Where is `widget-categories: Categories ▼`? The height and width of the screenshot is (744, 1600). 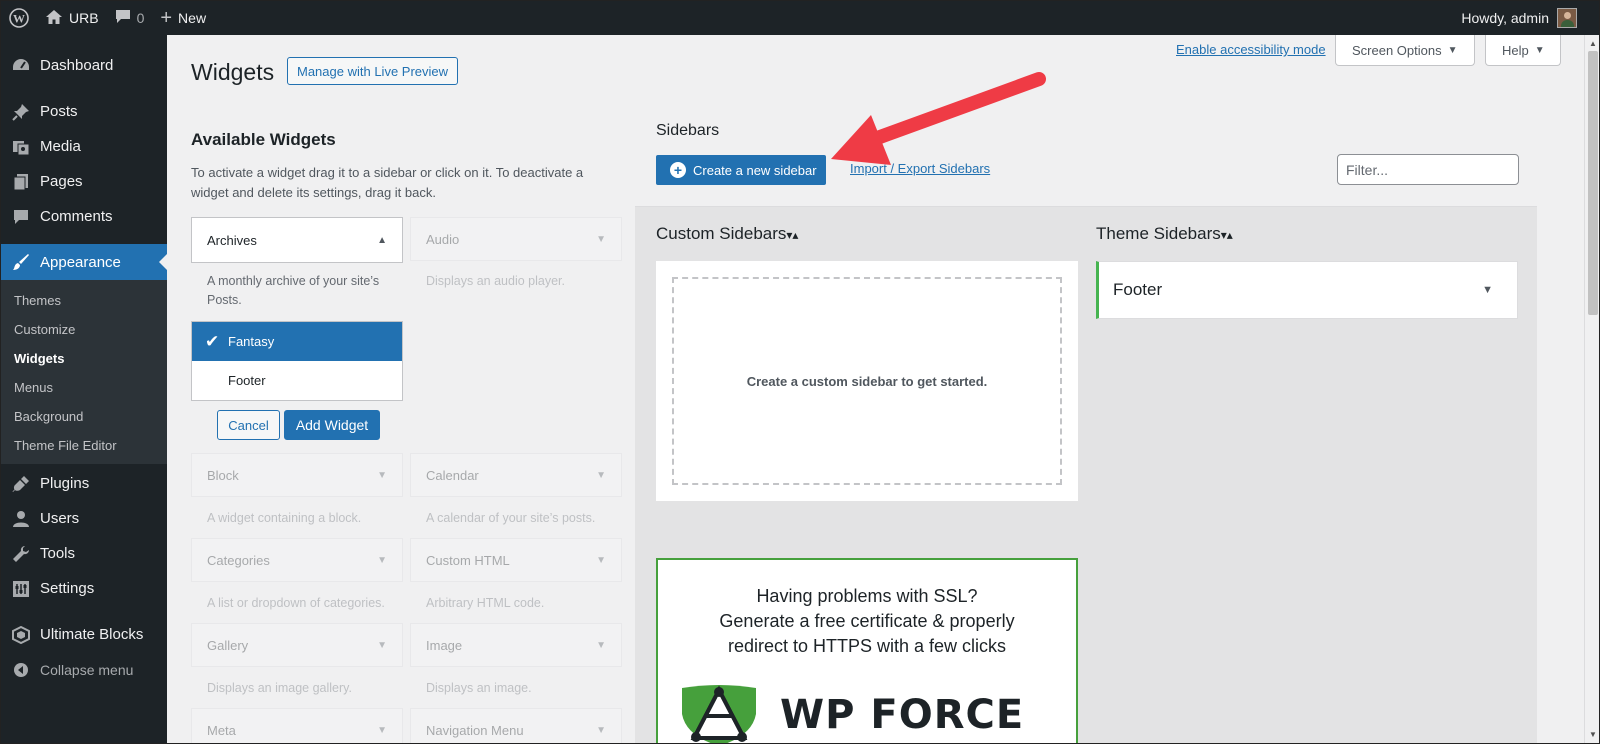
widget-categories: Categories ▼ is located at coordinates (297, 560).